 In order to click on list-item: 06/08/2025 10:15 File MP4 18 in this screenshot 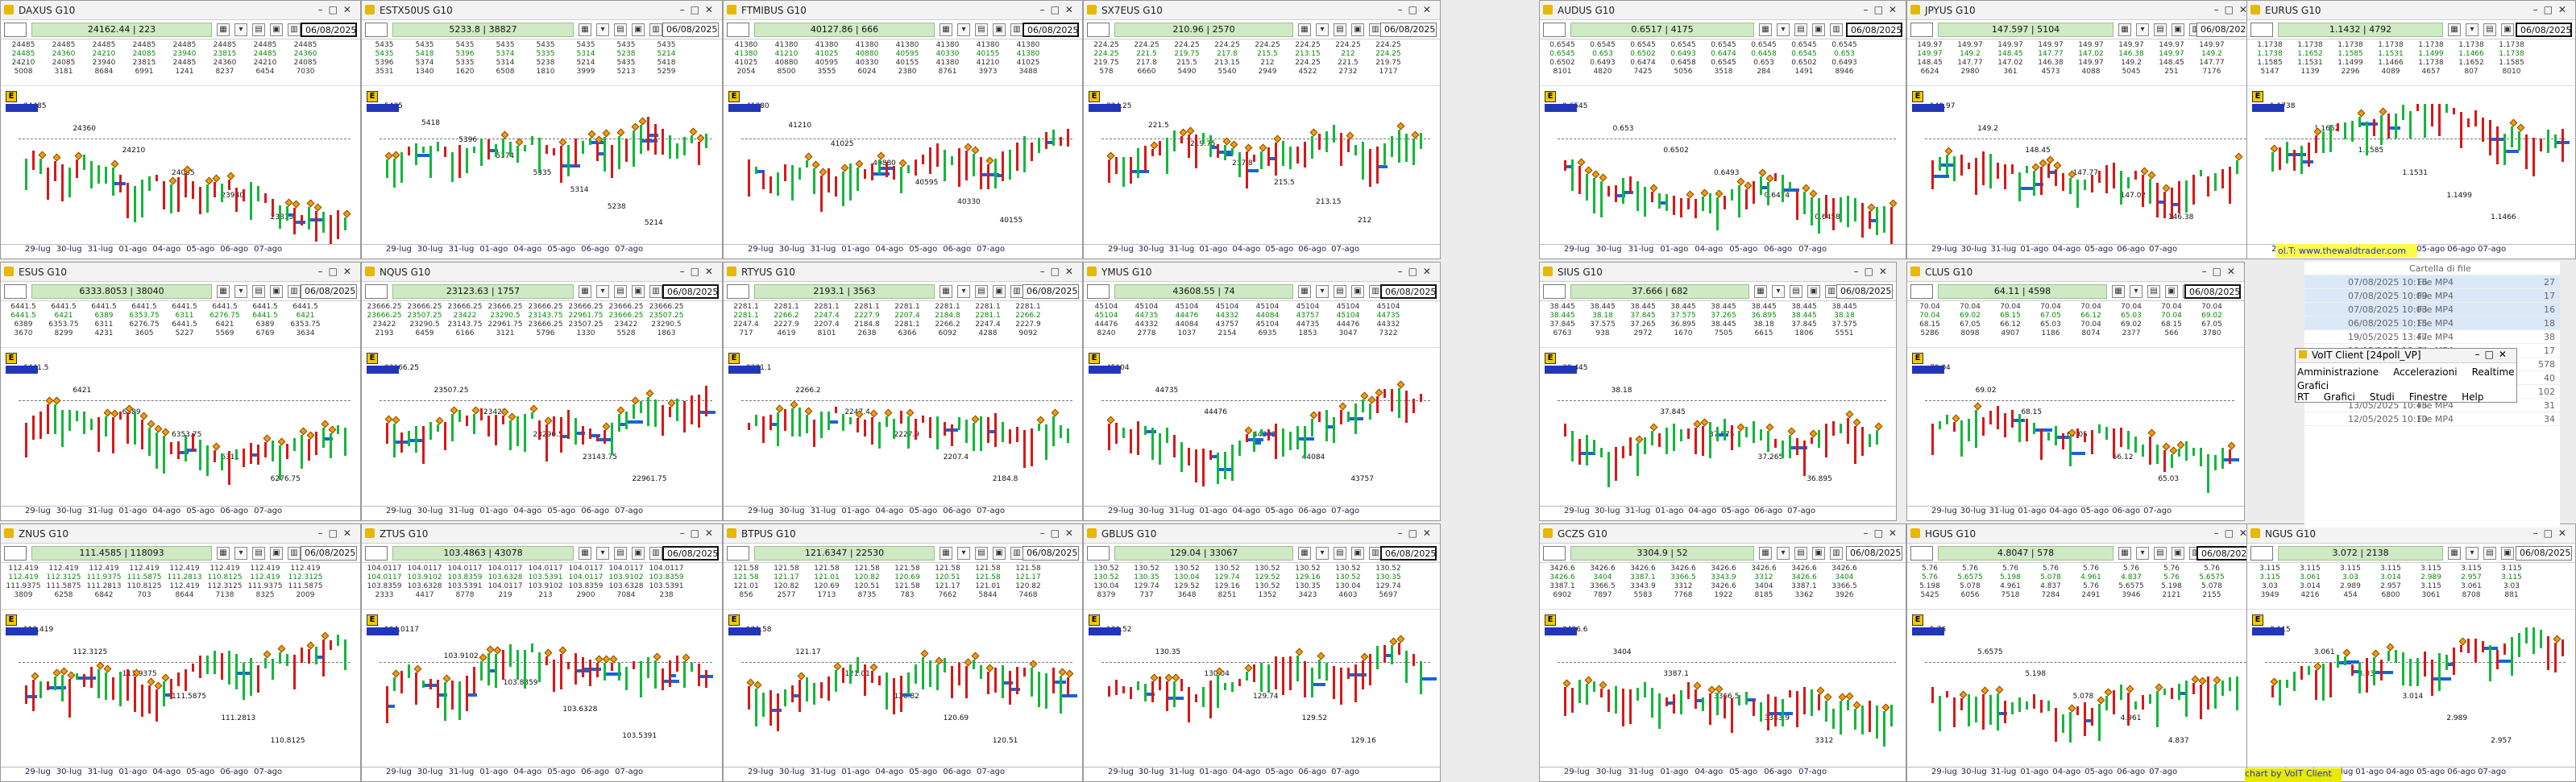, I will do `click(2432, 324)`.